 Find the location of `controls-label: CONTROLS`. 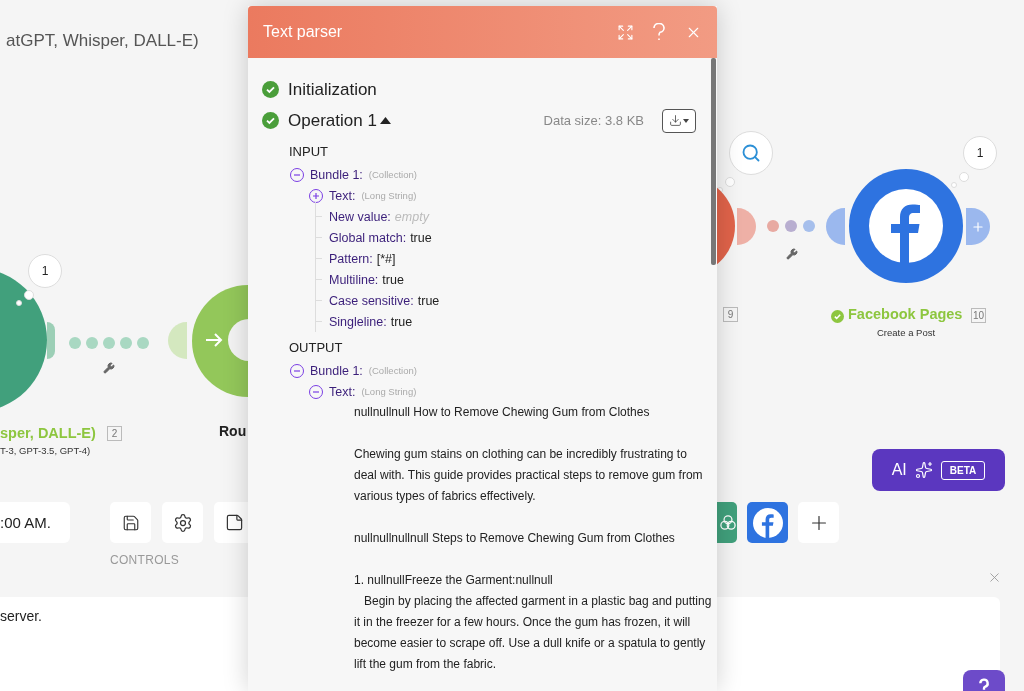

controls-label: CONTROLS is located at coordinates (145, 560).